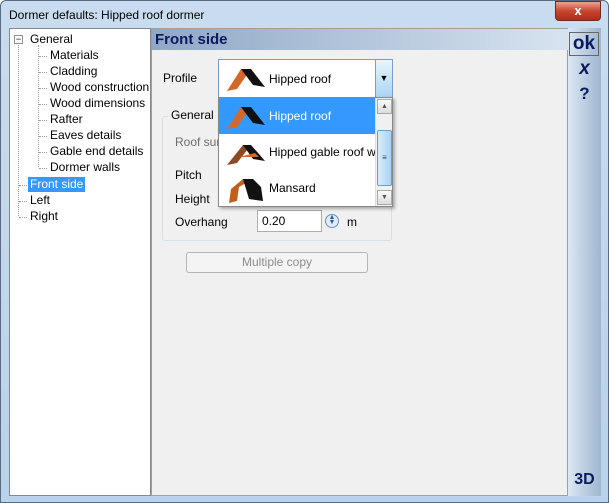 The image size is (609, 503). I want to click on help-button: ?, so click(584, 94).